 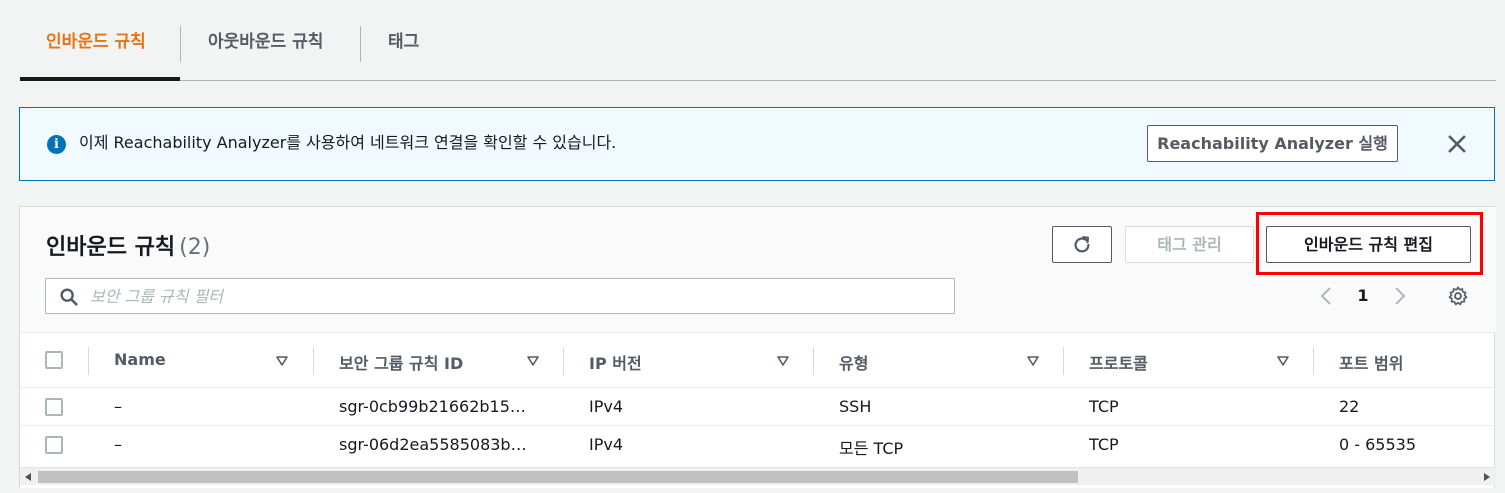 What do you see at coordinates (758, 361) in the screenshot?
I see `table-header-row: Name 보안 그룹 규칙 ID IP 버전 유형 프로토콜 포트 범위` at bounding box center [758, 361].